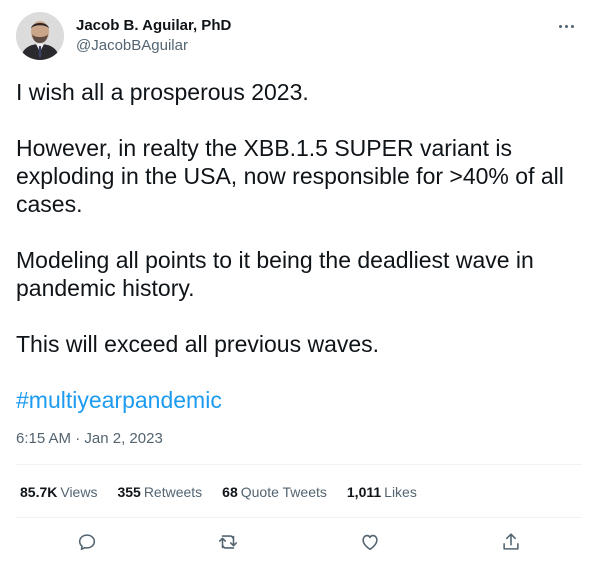  I want to click on more-options-icon, so click(566, 26).